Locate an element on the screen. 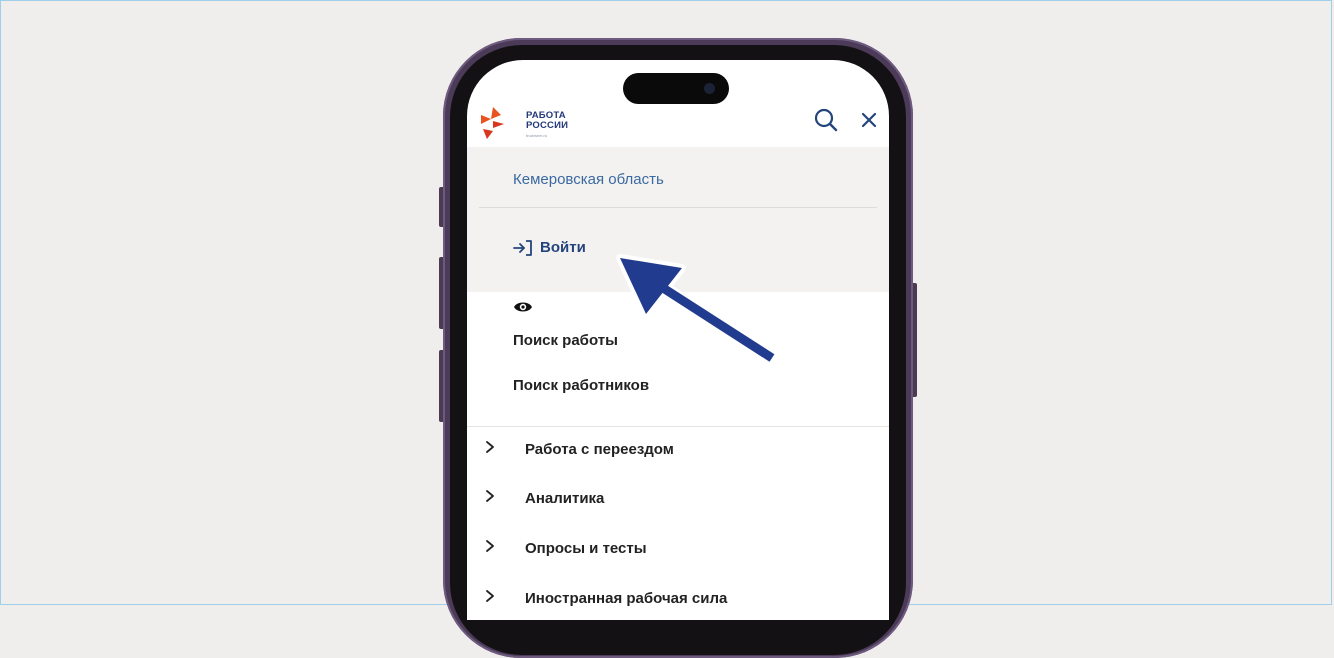  pointer-arrow-icon is located at coordinates (697, 309).